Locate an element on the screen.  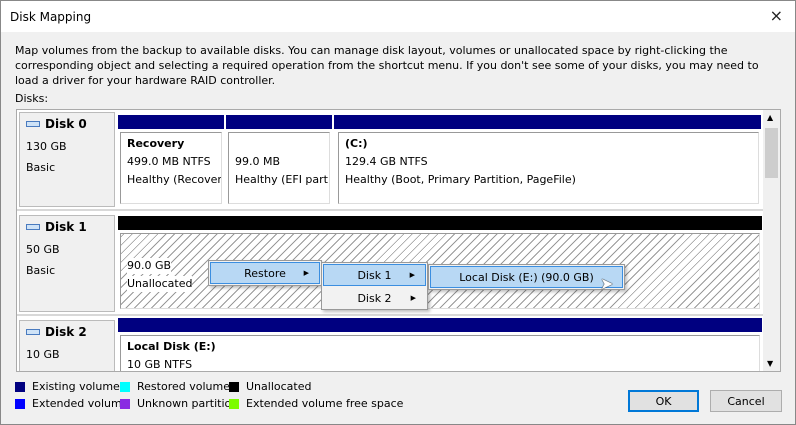
menu-item-restore: Restore ▶ is located at coordinates (265, 273).